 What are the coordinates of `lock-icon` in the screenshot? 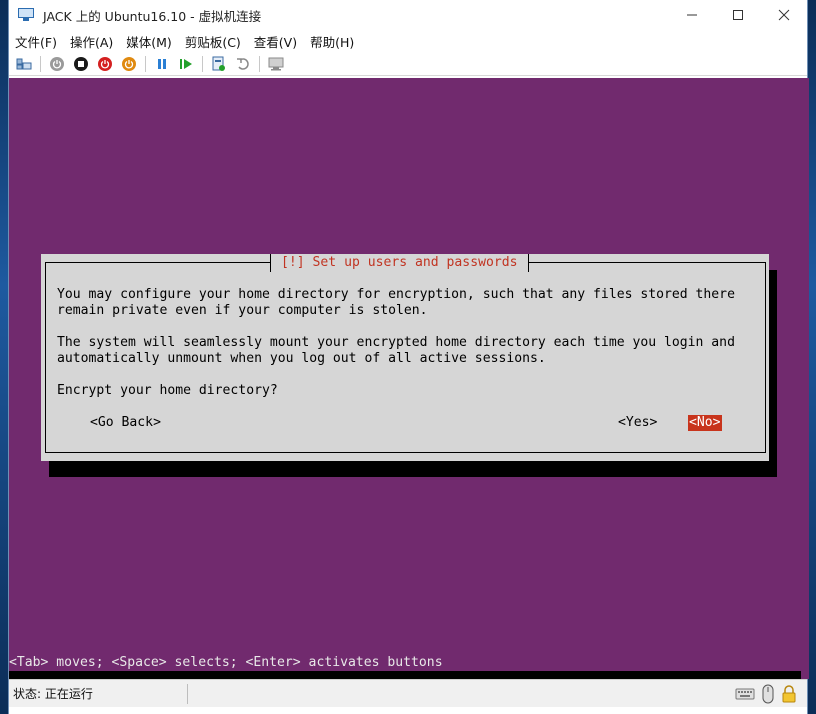 It's located at (789, 693).